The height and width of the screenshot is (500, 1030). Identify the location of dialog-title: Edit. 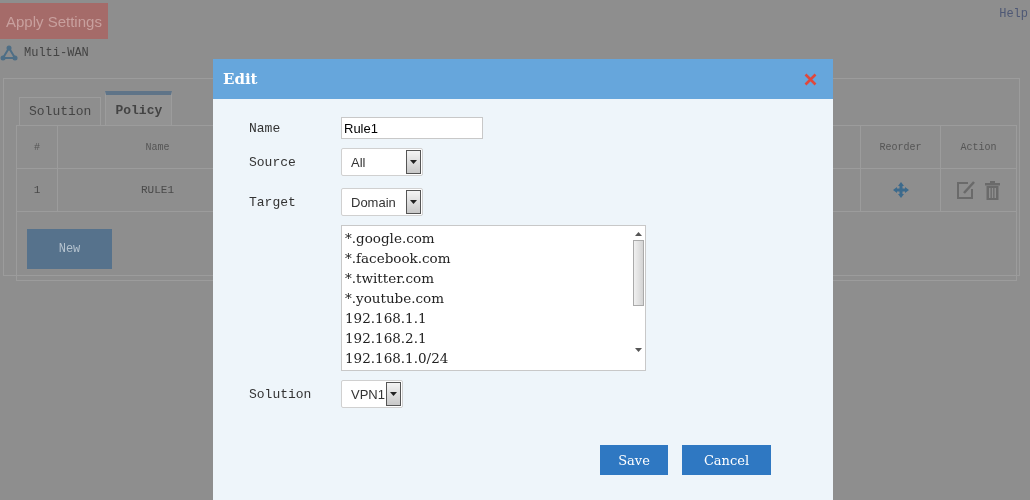
(240, 79).